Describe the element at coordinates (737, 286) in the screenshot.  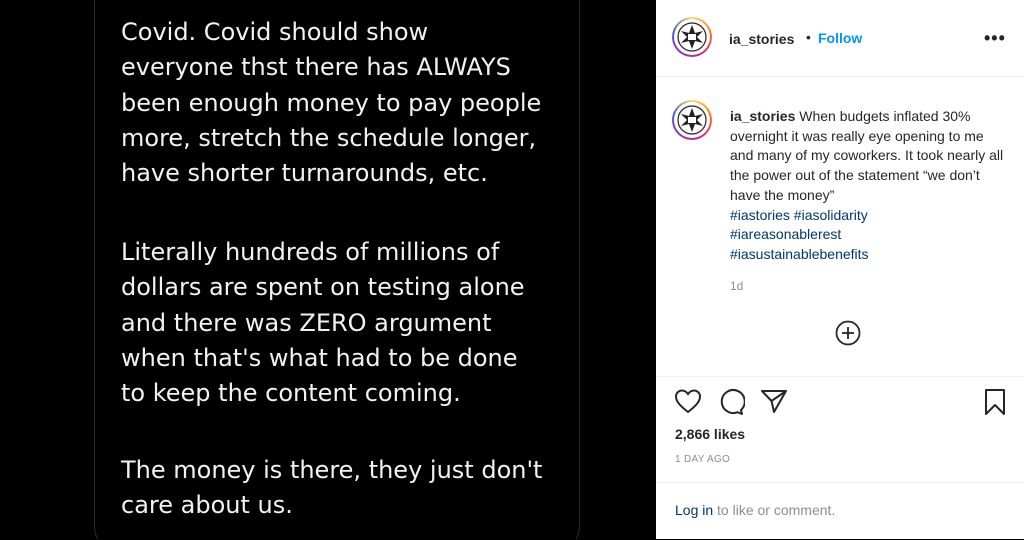
I see `caption-age: 1d` at that location.